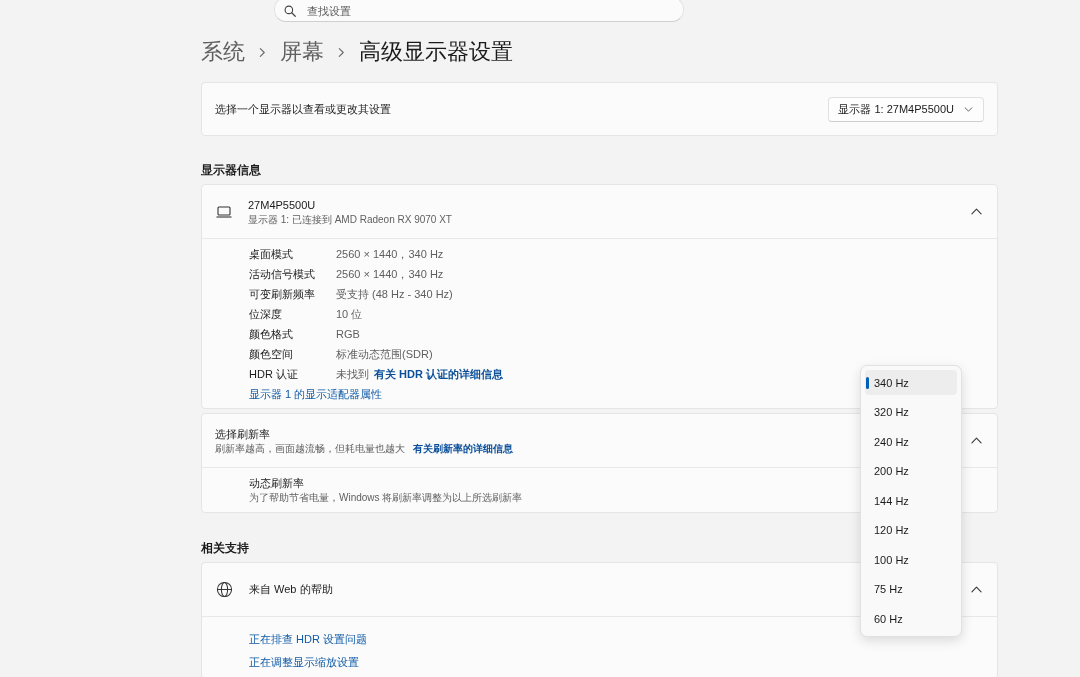  Describe the element at coordinates (911, 382) in the screenshot. I see `menu-item: 340 Hz` at that location.